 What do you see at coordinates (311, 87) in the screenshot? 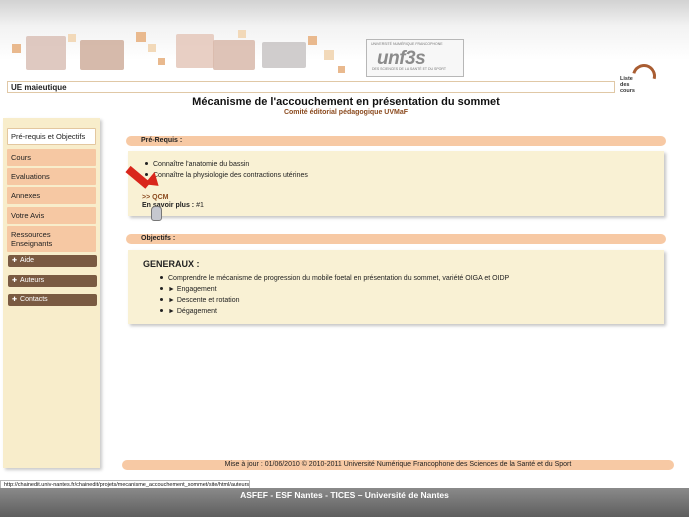
I see `ue-title-bar: UE maieutique` at bounding box center [311, 87].